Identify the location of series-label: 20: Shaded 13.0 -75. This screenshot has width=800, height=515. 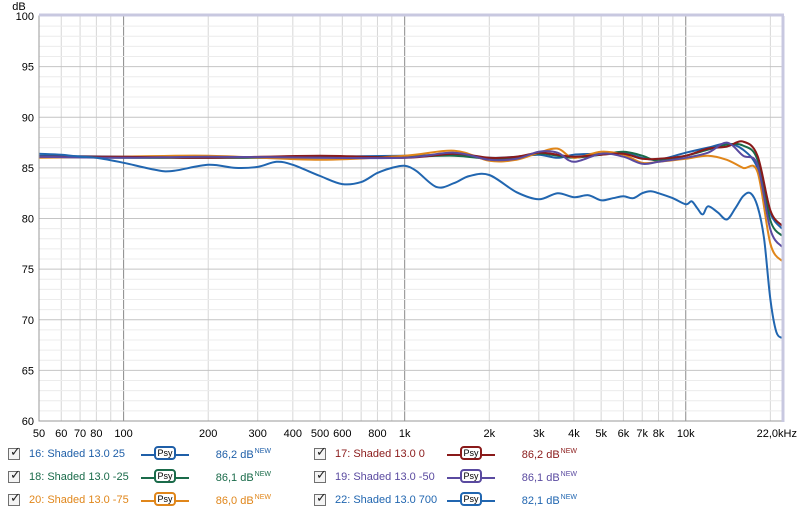
(79, 500).